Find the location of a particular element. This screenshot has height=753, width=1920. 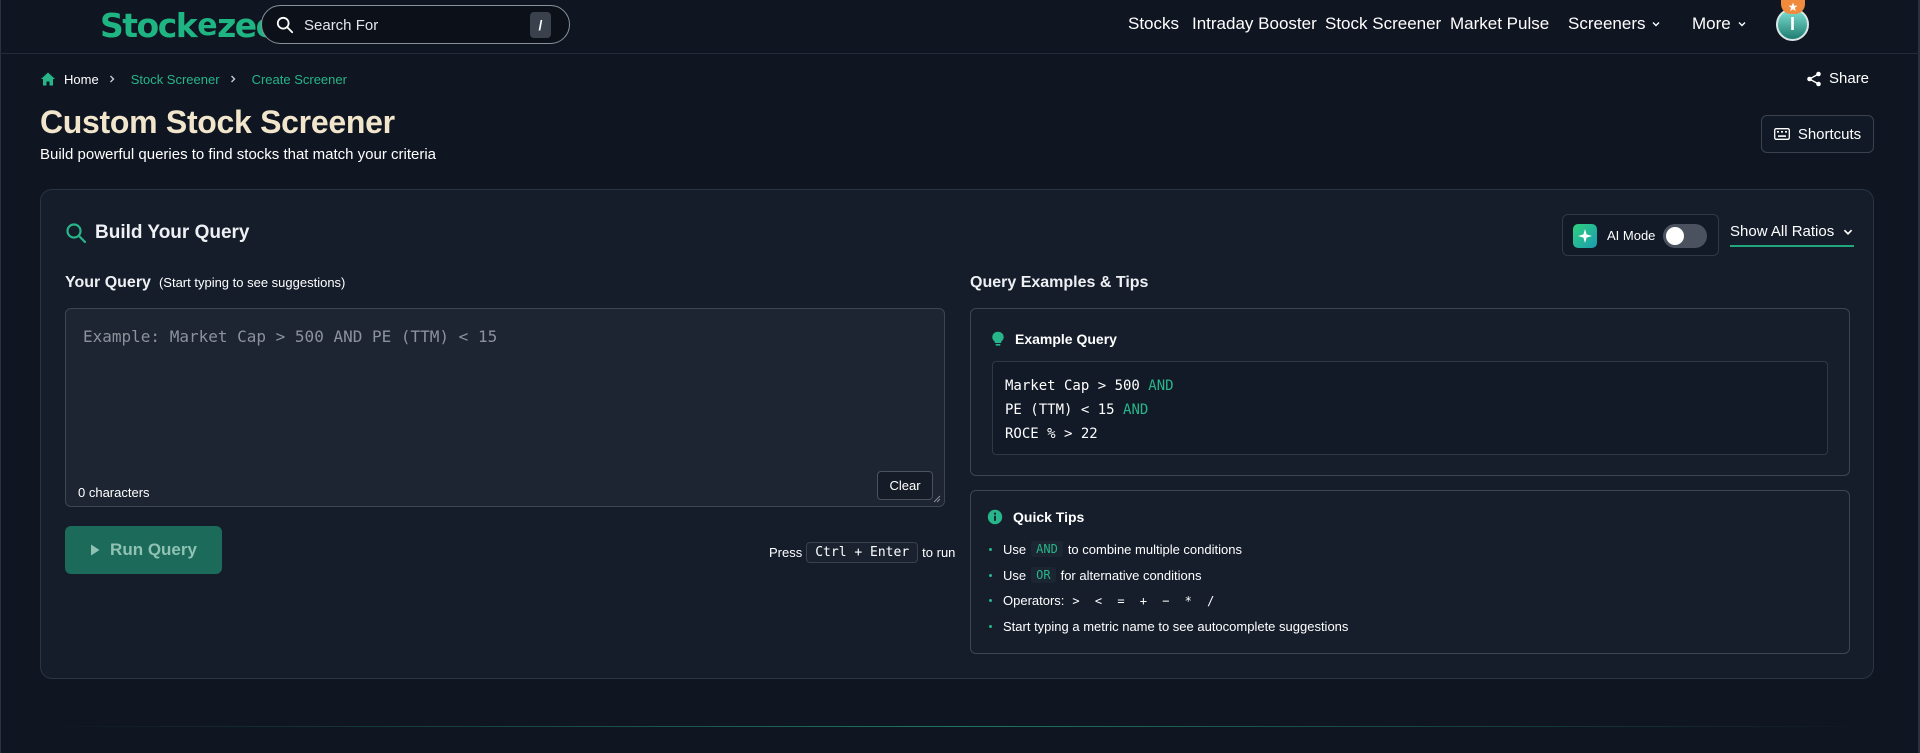

nav-item-more: More is located at coordinates (1719, 24).